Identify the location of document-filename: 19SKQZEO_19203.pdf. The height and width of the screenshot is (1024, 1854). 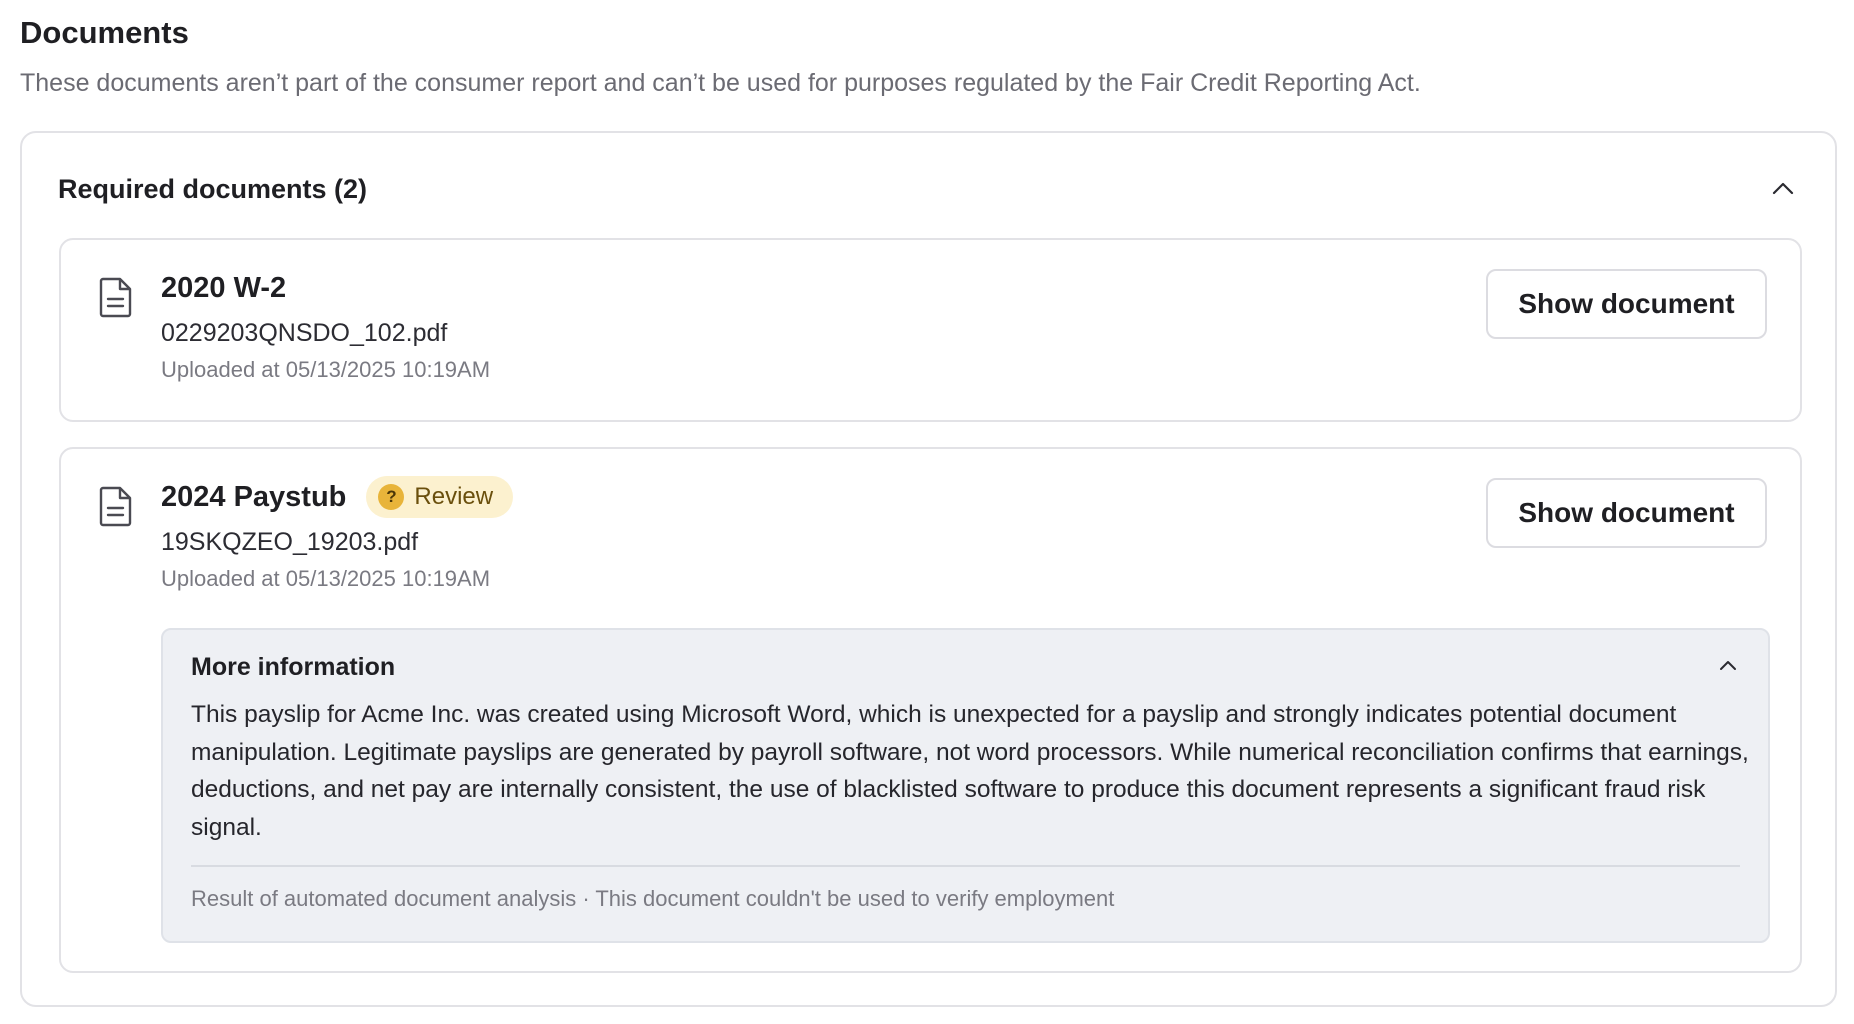
(290, 542).